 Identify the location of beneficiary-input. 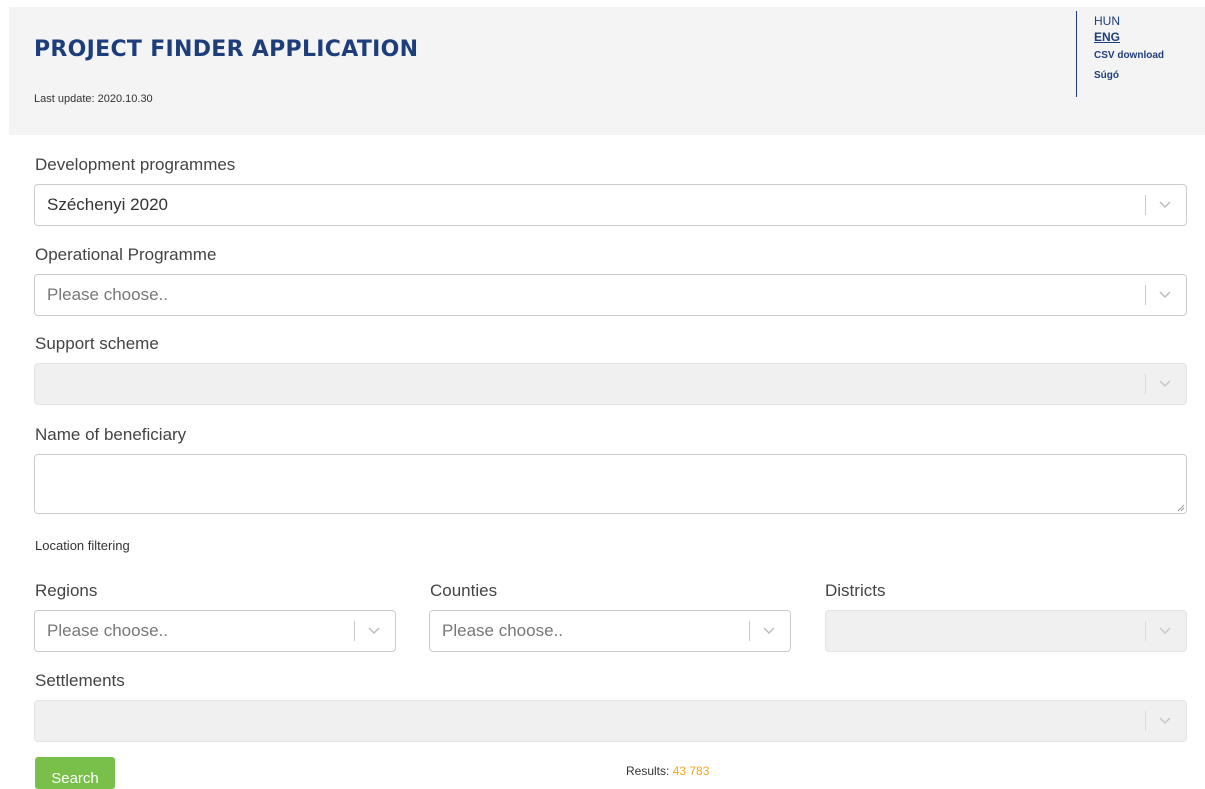
(610, 484).